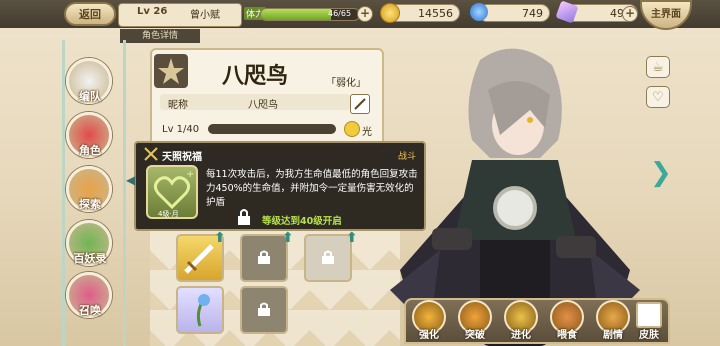 The height and width of the screenshot is (346, 720). What do you see at coordinates (352, 129) in the screenshot?
I see `light-attribute-icon` at bounding box center [352, 129].